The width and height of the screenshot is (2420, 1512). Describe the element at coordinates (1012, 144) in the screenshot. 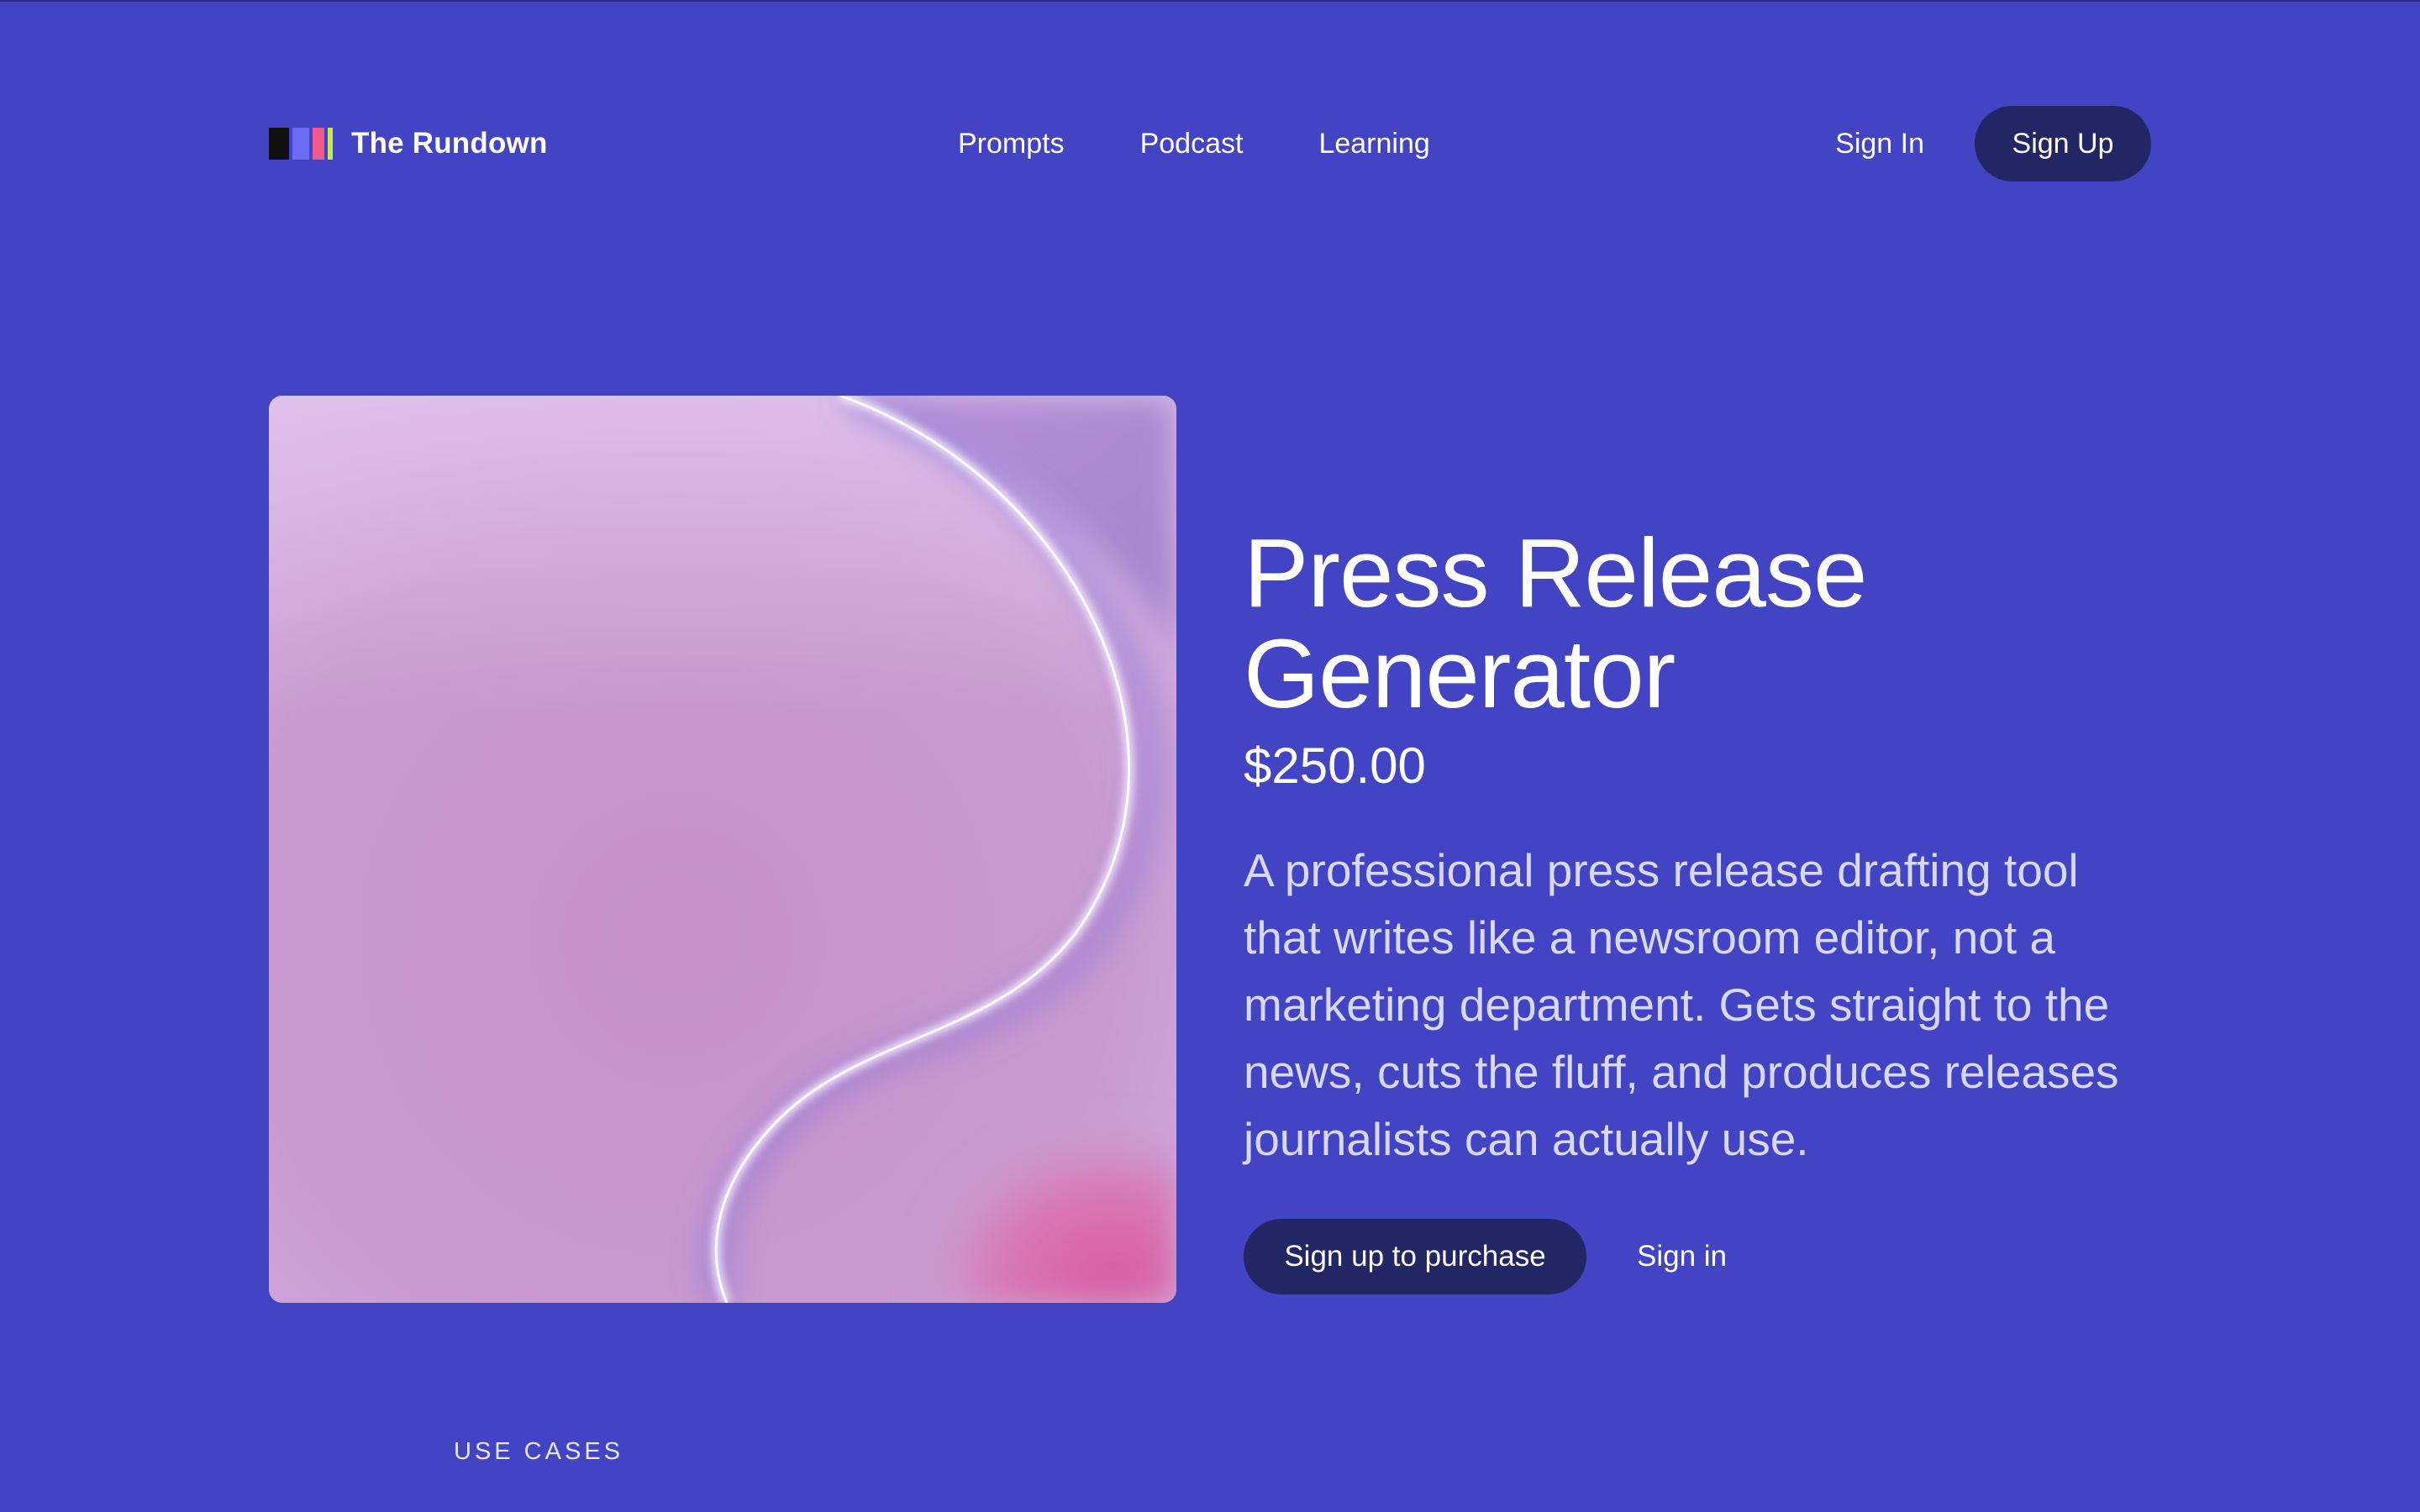

I see `nav-link-prompts: Prompts` at that location.